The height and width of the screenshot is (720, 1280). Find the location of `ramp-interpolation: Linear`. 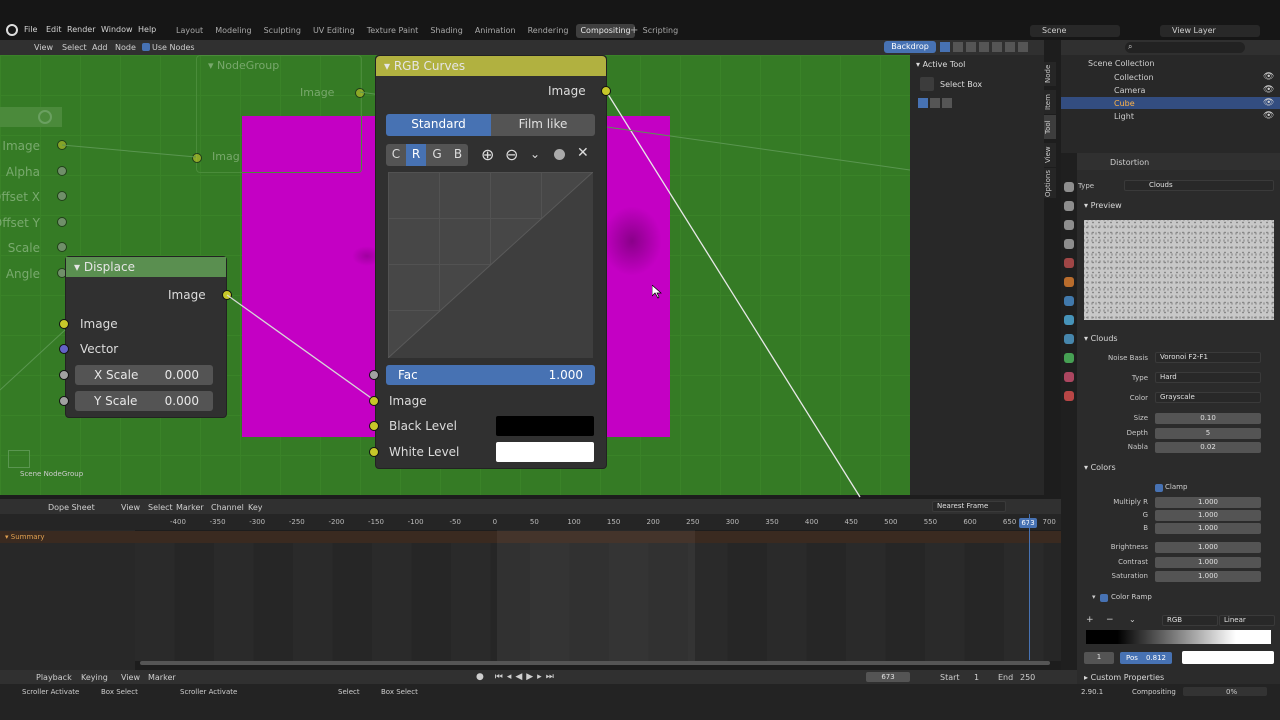

ramp-interpolation: Linear is located at coordinates (1247, 620).